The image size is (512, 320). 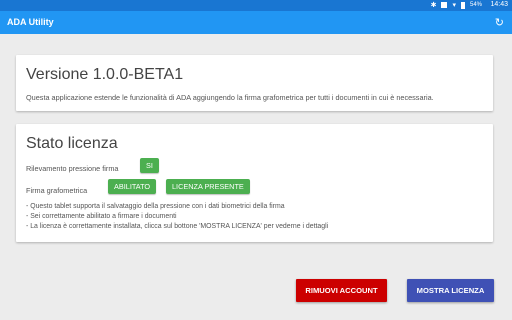 What do you see at coordinates (256, 22) in the screenshot?
I see `app-bar: ADA Utility ↻` at bounding box center [256, 22].